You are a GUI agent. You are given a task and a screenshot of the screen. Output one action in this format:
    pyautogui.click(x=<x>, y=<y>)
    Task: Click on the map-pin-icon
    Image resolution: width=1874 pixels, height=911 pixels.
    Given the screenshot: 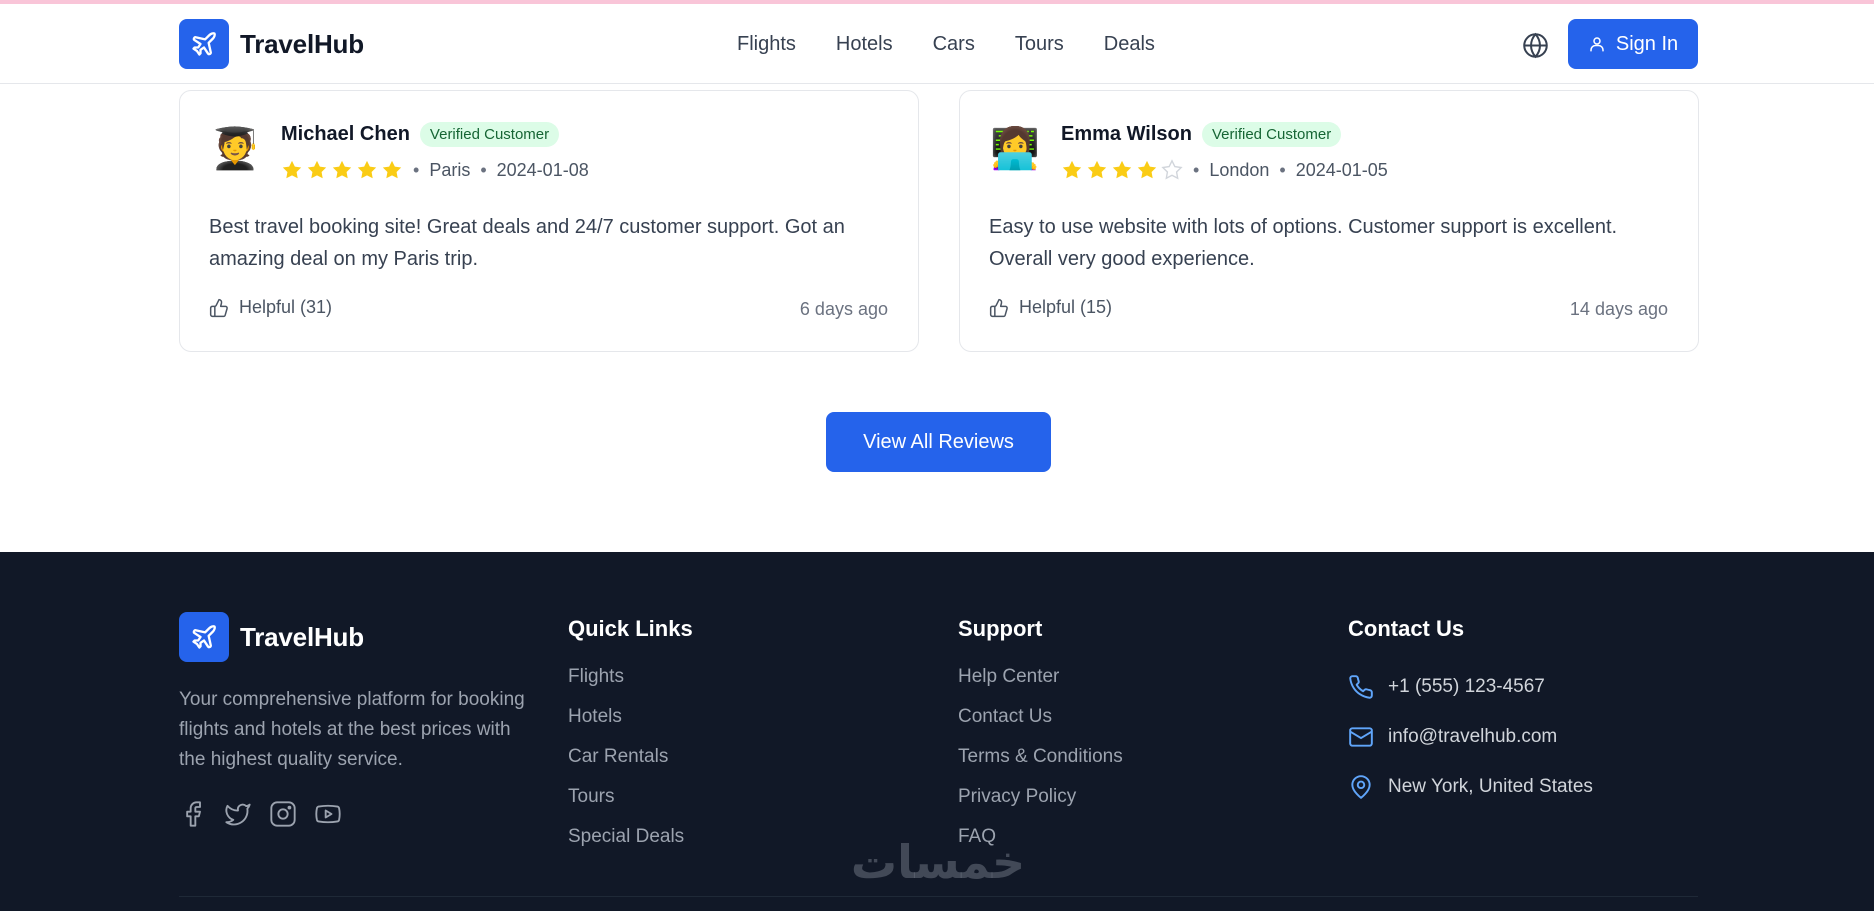 What is the action you would take?
    pyautogui.click(x=1361, y=787)
    